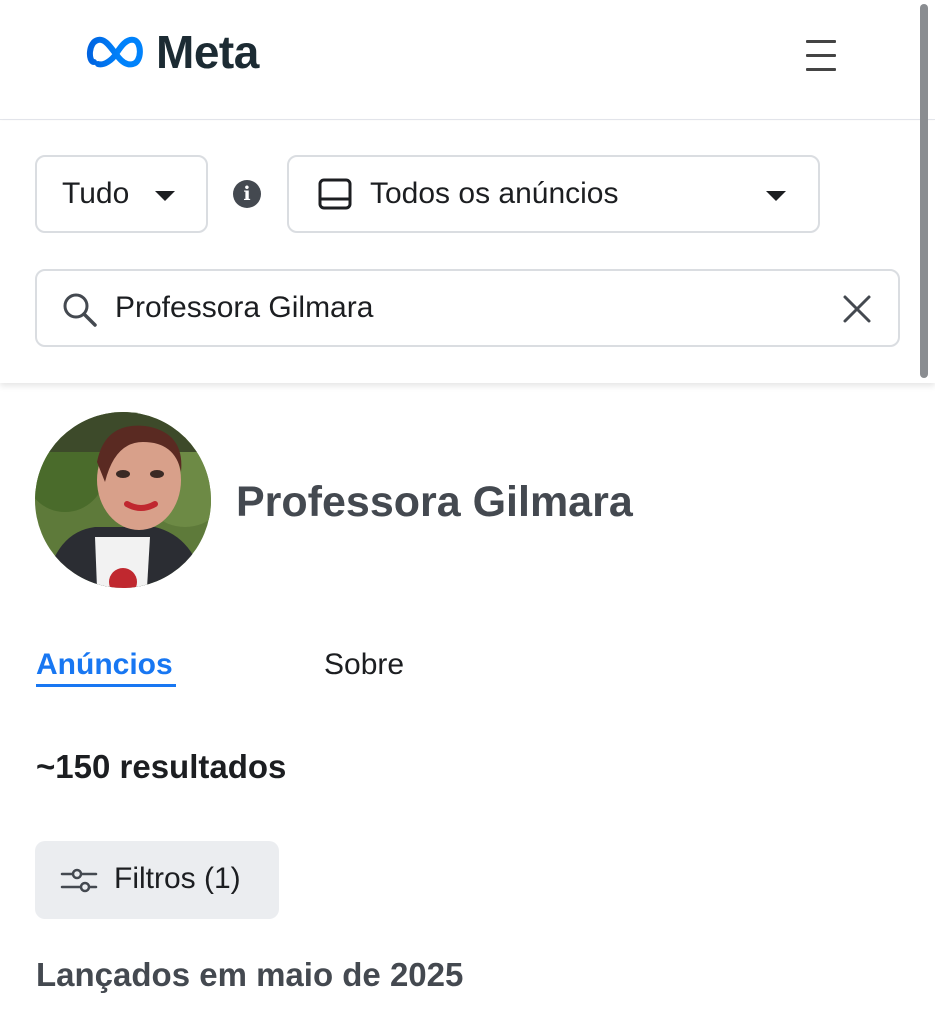 Image resolution: width=935 pixels, height=1024 pixels. I want to click on info-circle-icon: i, so click(247, 194).